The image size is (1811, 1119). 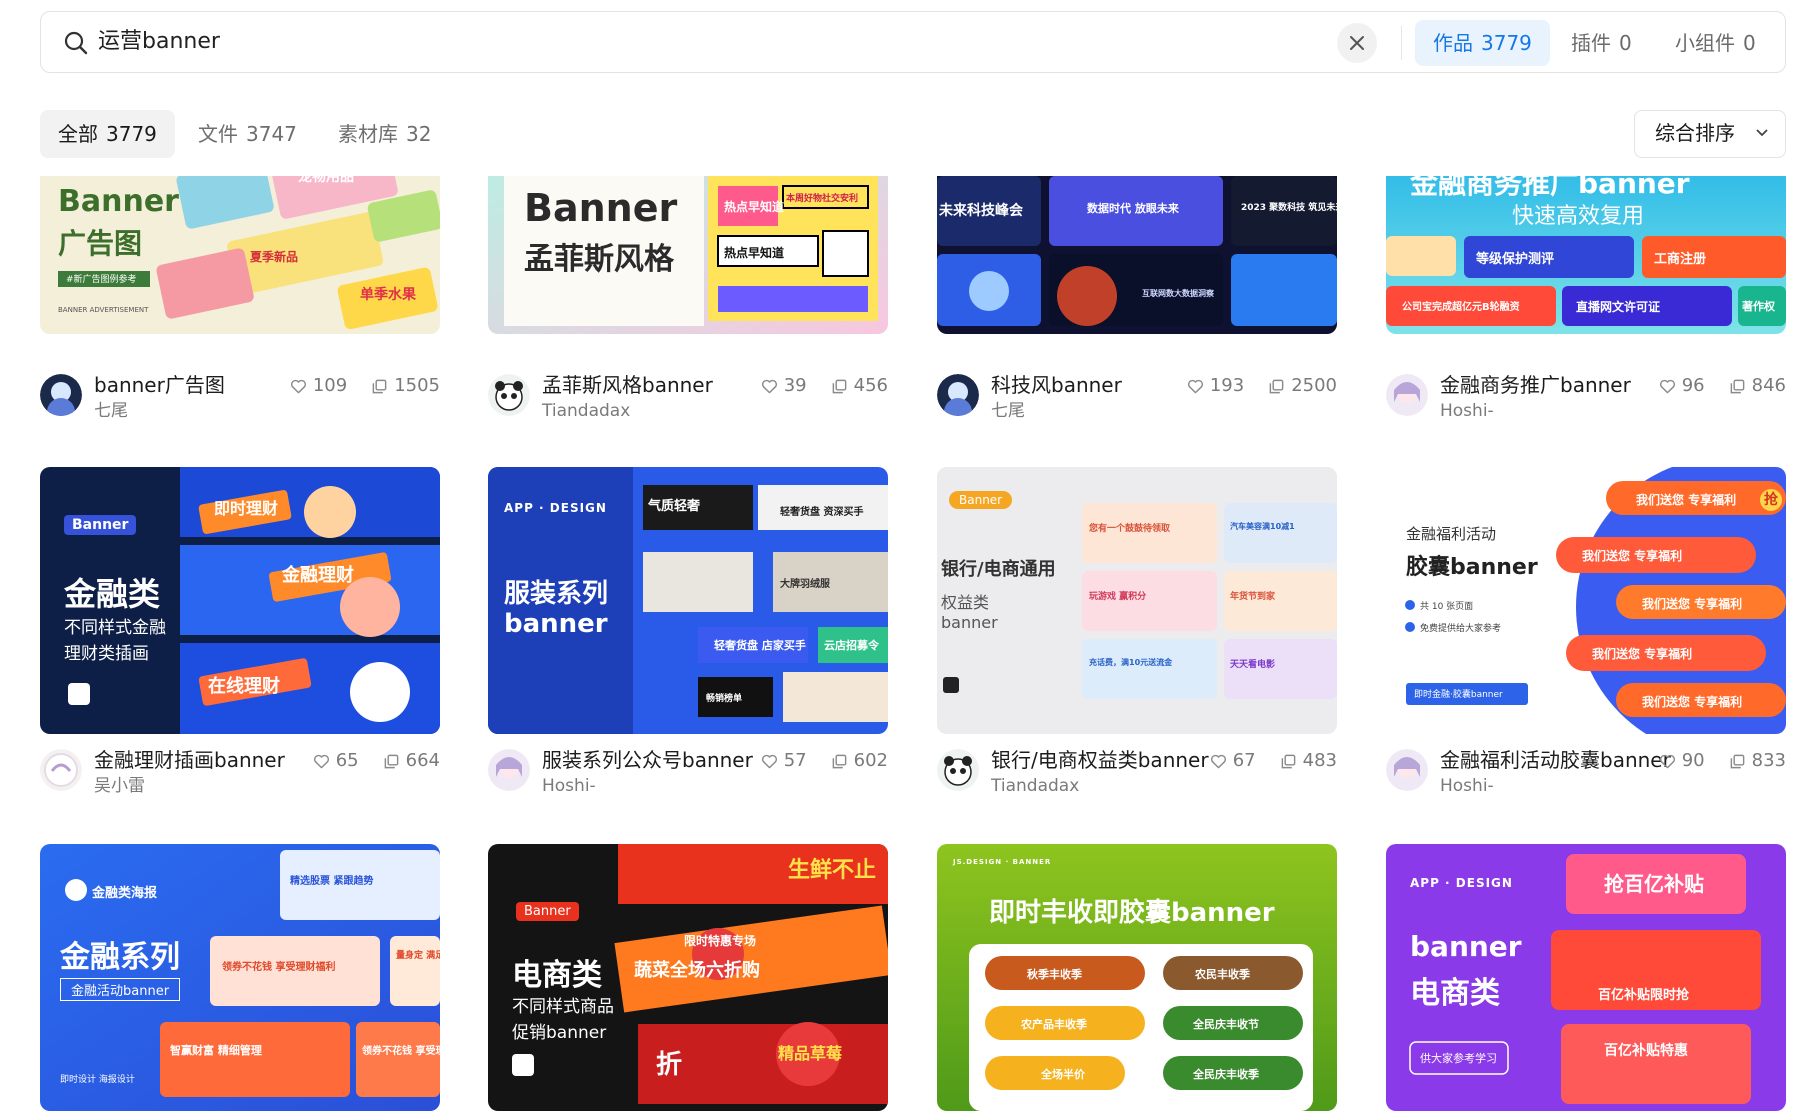 What do you see at coordinates (76, 43) in the screenshot?
I see `search-icon` at bounding box center [76, 43].